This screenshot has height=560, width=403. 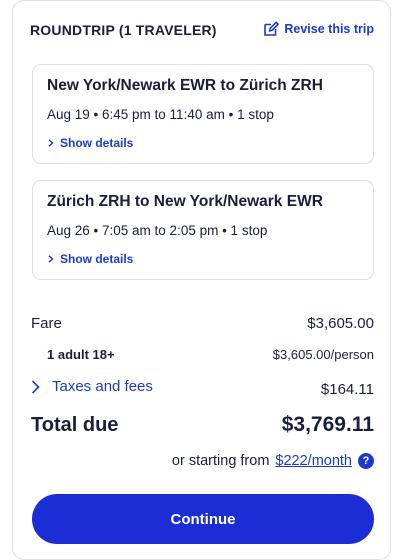 I want to click on monthly-payment-info: or starting from $222/month ?, so click(x=273, y=461).